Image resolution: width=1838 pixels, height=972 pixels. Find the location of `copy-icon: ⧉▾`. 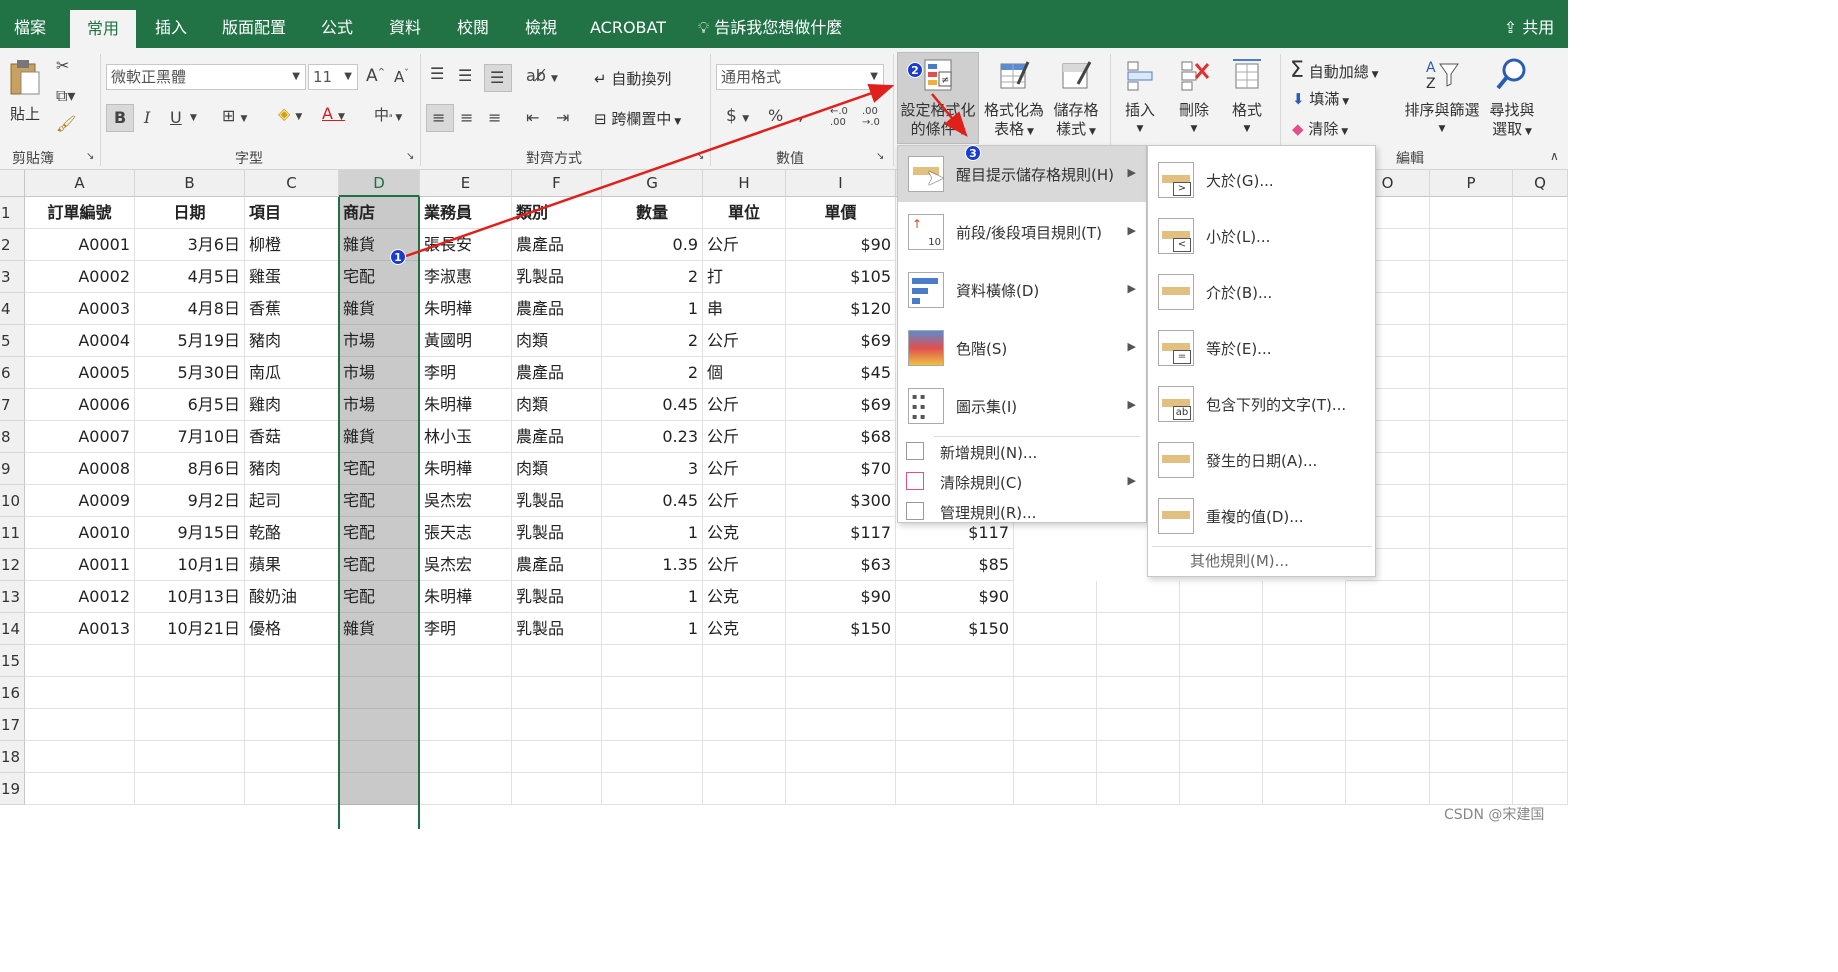

copy-icon: ⧉▾ is located at coordinates (65, 96).